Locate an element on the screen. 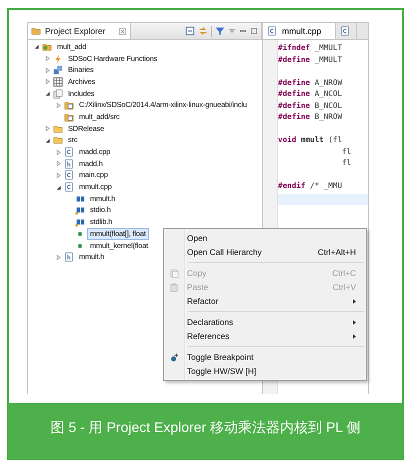  menu-item: Declarations is located at coordinates (265, 322).